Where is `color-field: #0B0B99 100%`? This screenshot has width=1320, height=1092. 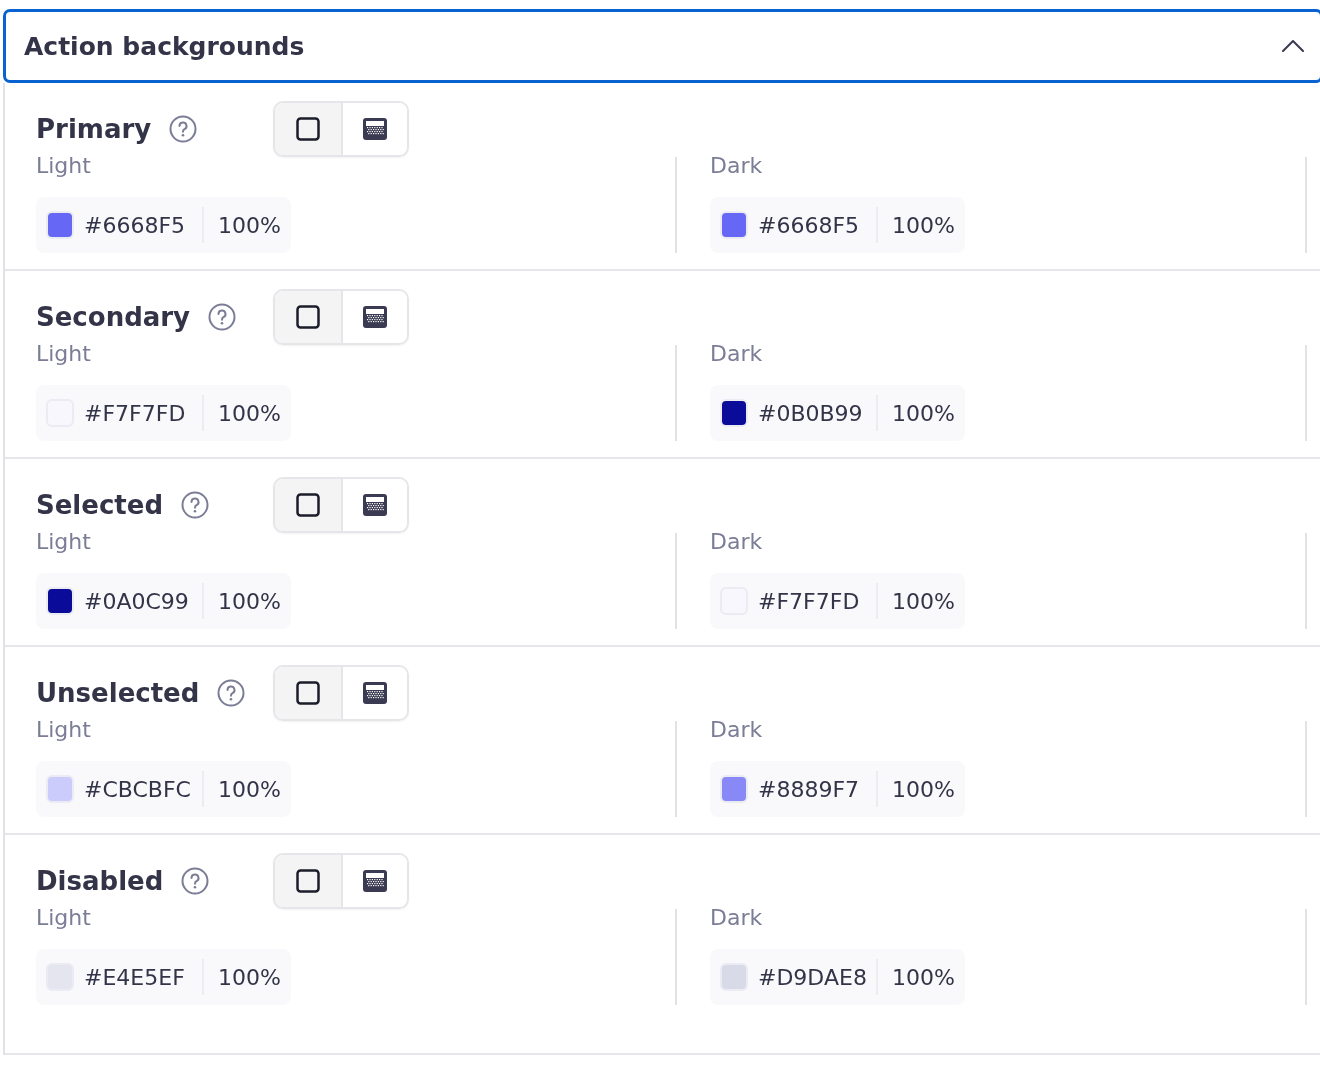 color-field: #0B0B99 100% is located at coordinates (837, 413).